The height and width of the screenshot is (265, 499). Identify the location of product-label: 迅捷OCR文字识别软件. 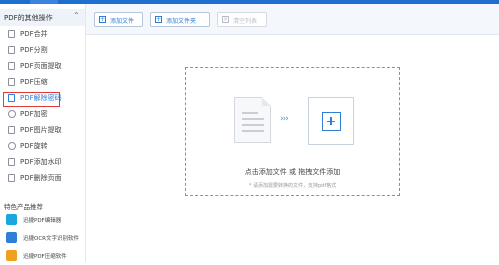
(51, 239).